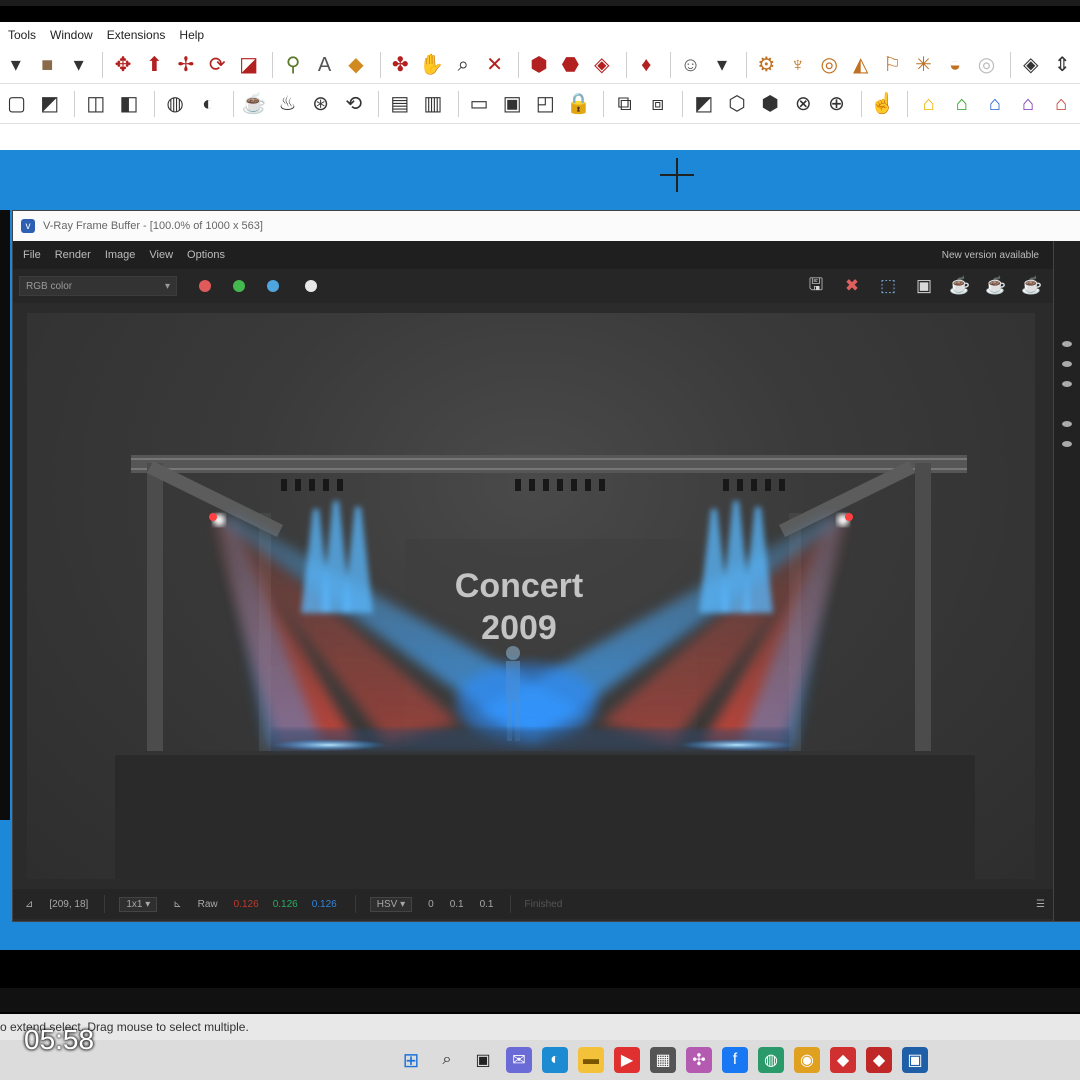 The height and width of the screenshot is (1080, 1080). I want to click on teapot-icon: ☕, so click(254, 104).